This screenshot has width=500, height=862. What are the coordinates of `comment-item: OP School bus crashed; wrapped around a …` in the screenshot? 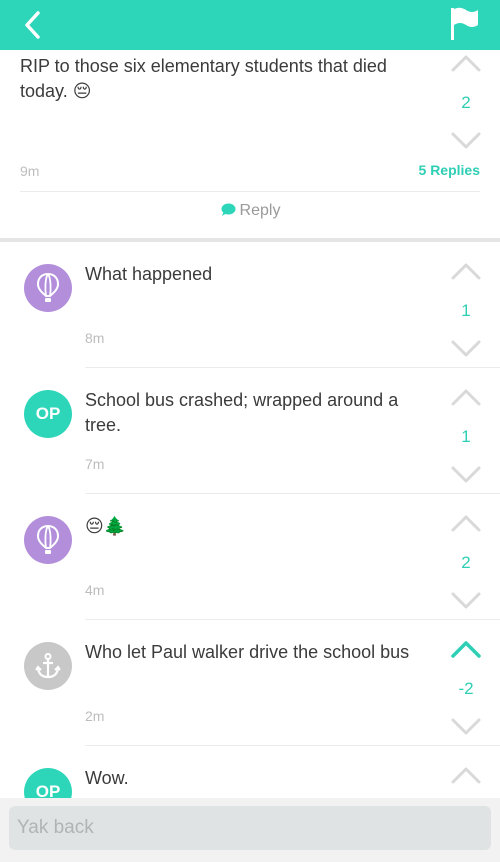 It's located at (250, 431).